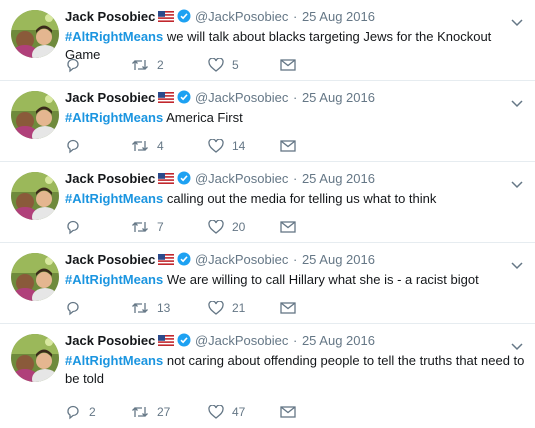 Image resolution: width=535 pixels, height=428 pixels. Describe the element at coordinates (239, 412) in the screenshot. I see `like-count: 47` at that location.